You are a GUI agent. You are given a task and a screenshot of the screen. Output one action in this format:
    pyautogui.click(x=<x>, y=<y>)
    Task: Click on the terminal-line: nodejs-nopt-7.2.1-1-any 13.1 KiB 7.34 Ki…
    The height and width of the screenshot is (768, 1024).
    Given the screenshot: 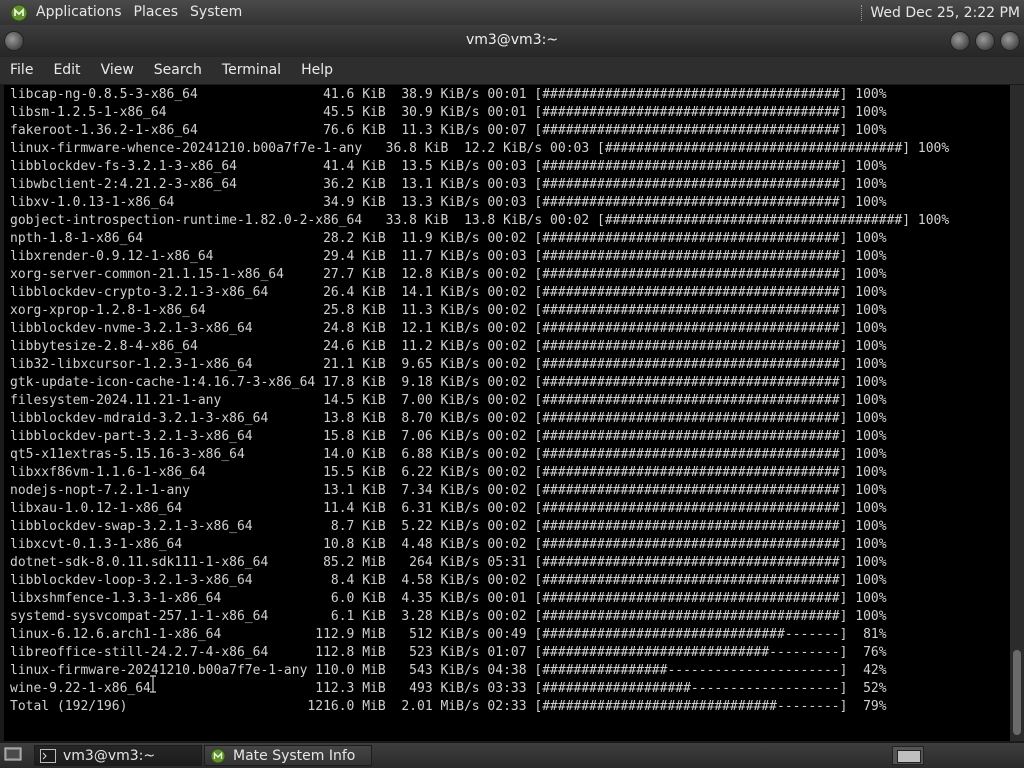 What is the action you would take?
    pyautogui.click(x=448, y=490)
    